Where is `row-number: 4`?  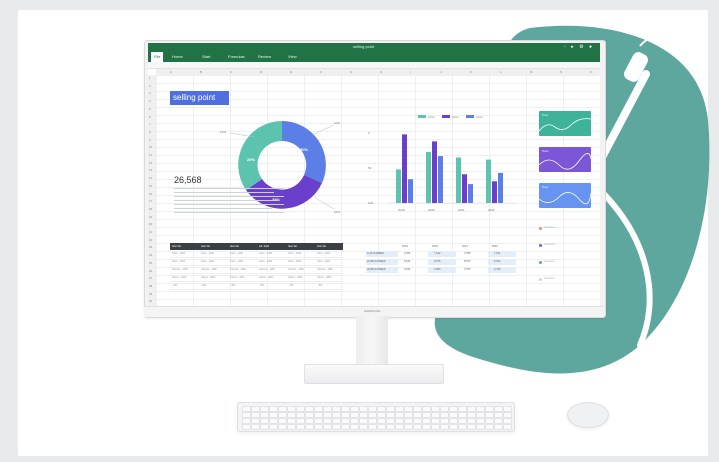 row-number: 4 is located at coordinates (150, 101).